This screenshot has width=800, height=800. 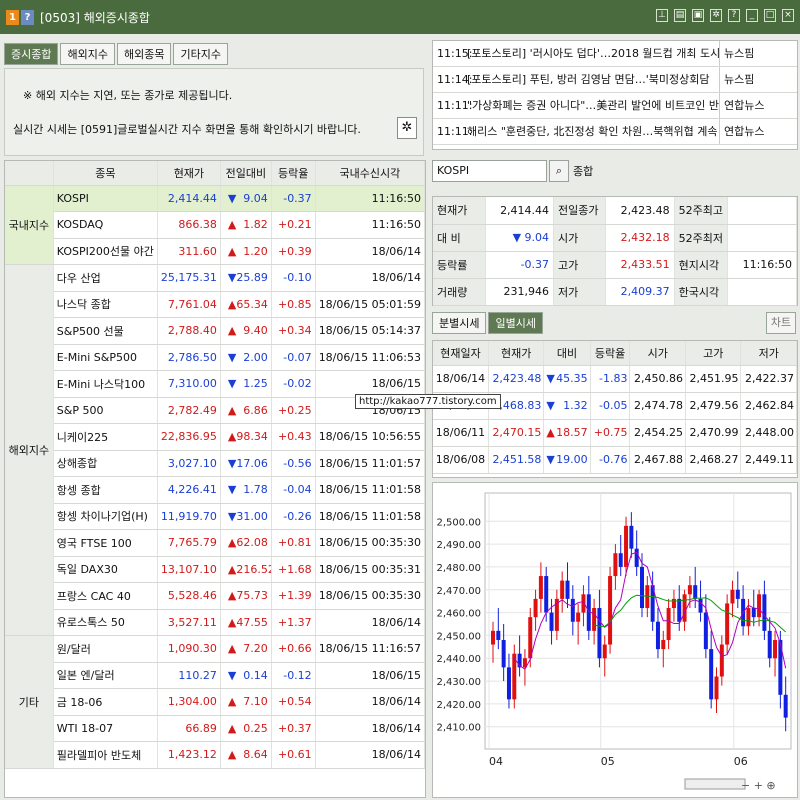 I want to click on table-row: WTI 18-07 66.89 ▲ 0.25 +0.37 18/06/14, so click(x=215, y=728).